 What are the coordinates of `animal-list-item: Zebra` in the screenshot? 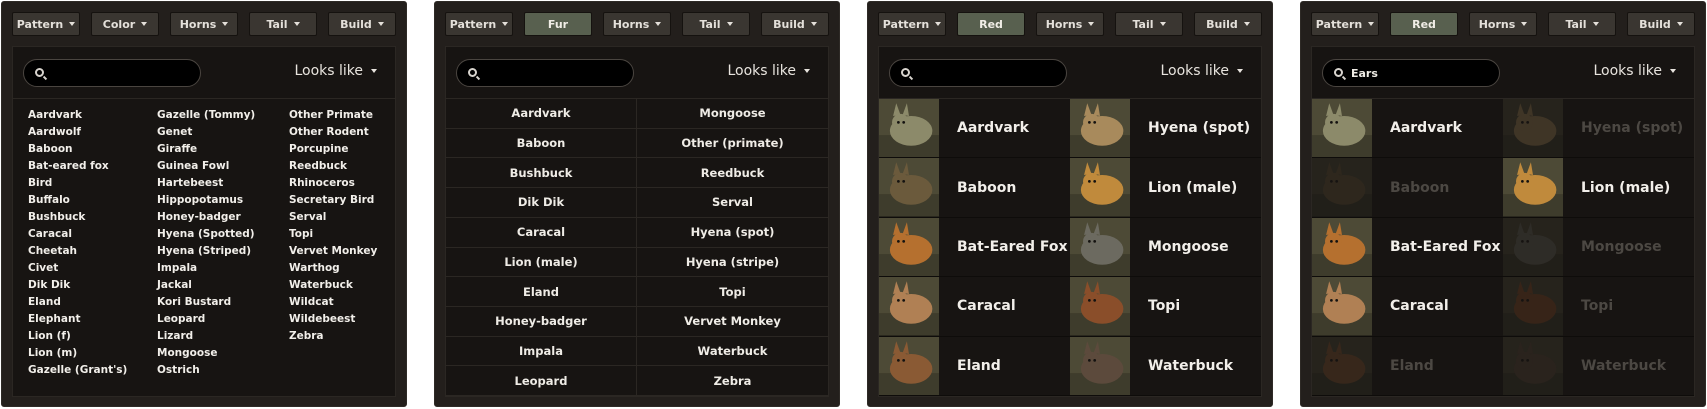 It's located at (333, 336).